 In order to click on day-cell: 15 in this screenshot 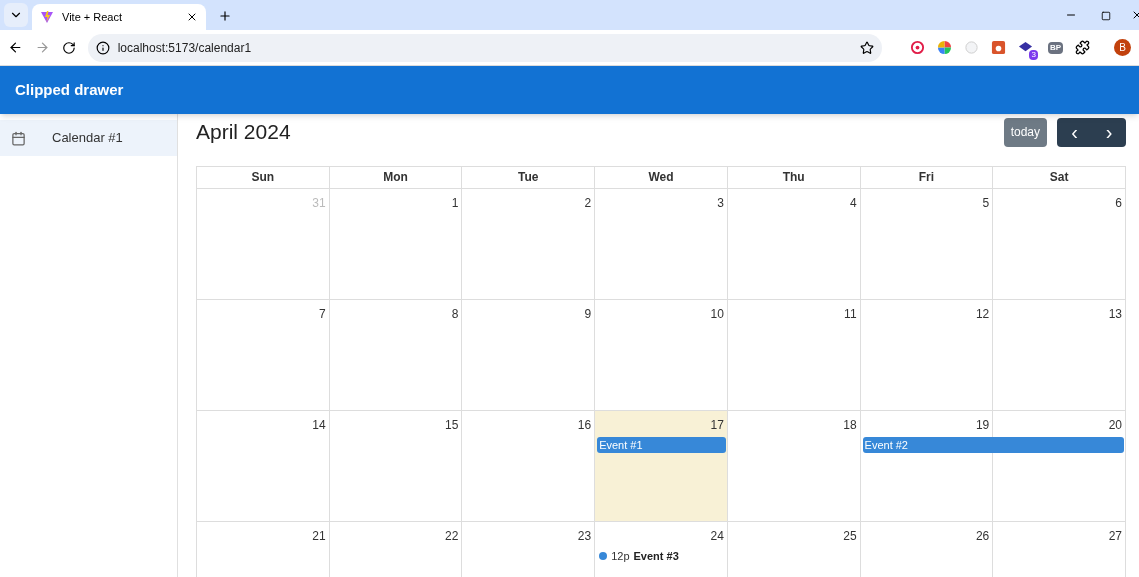, I will do `click(396, 466)`.